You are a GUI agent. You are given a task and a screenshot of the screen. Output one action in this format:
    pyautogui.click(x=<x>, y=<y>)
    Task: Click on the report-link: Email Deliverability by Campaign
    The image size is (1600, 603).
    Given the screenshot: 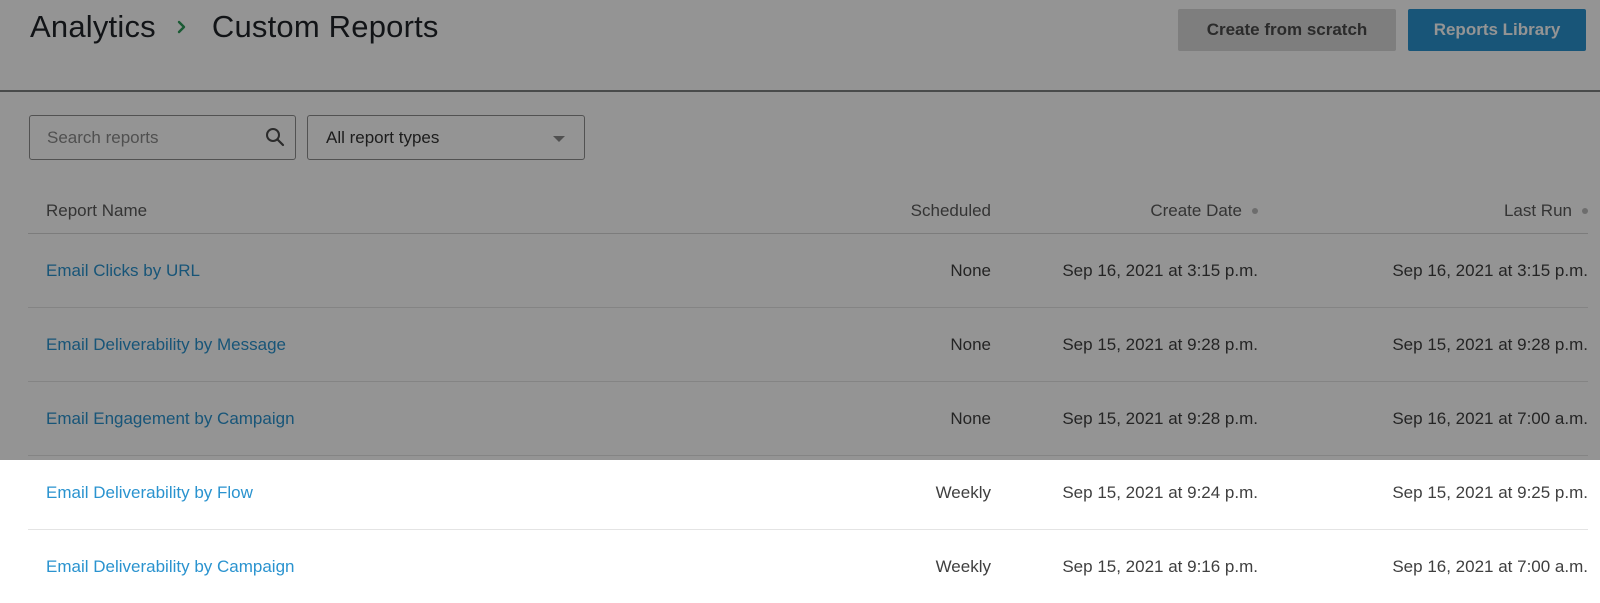 What is the action you would take?
    pyautogui.click(x=170, y=567)
    